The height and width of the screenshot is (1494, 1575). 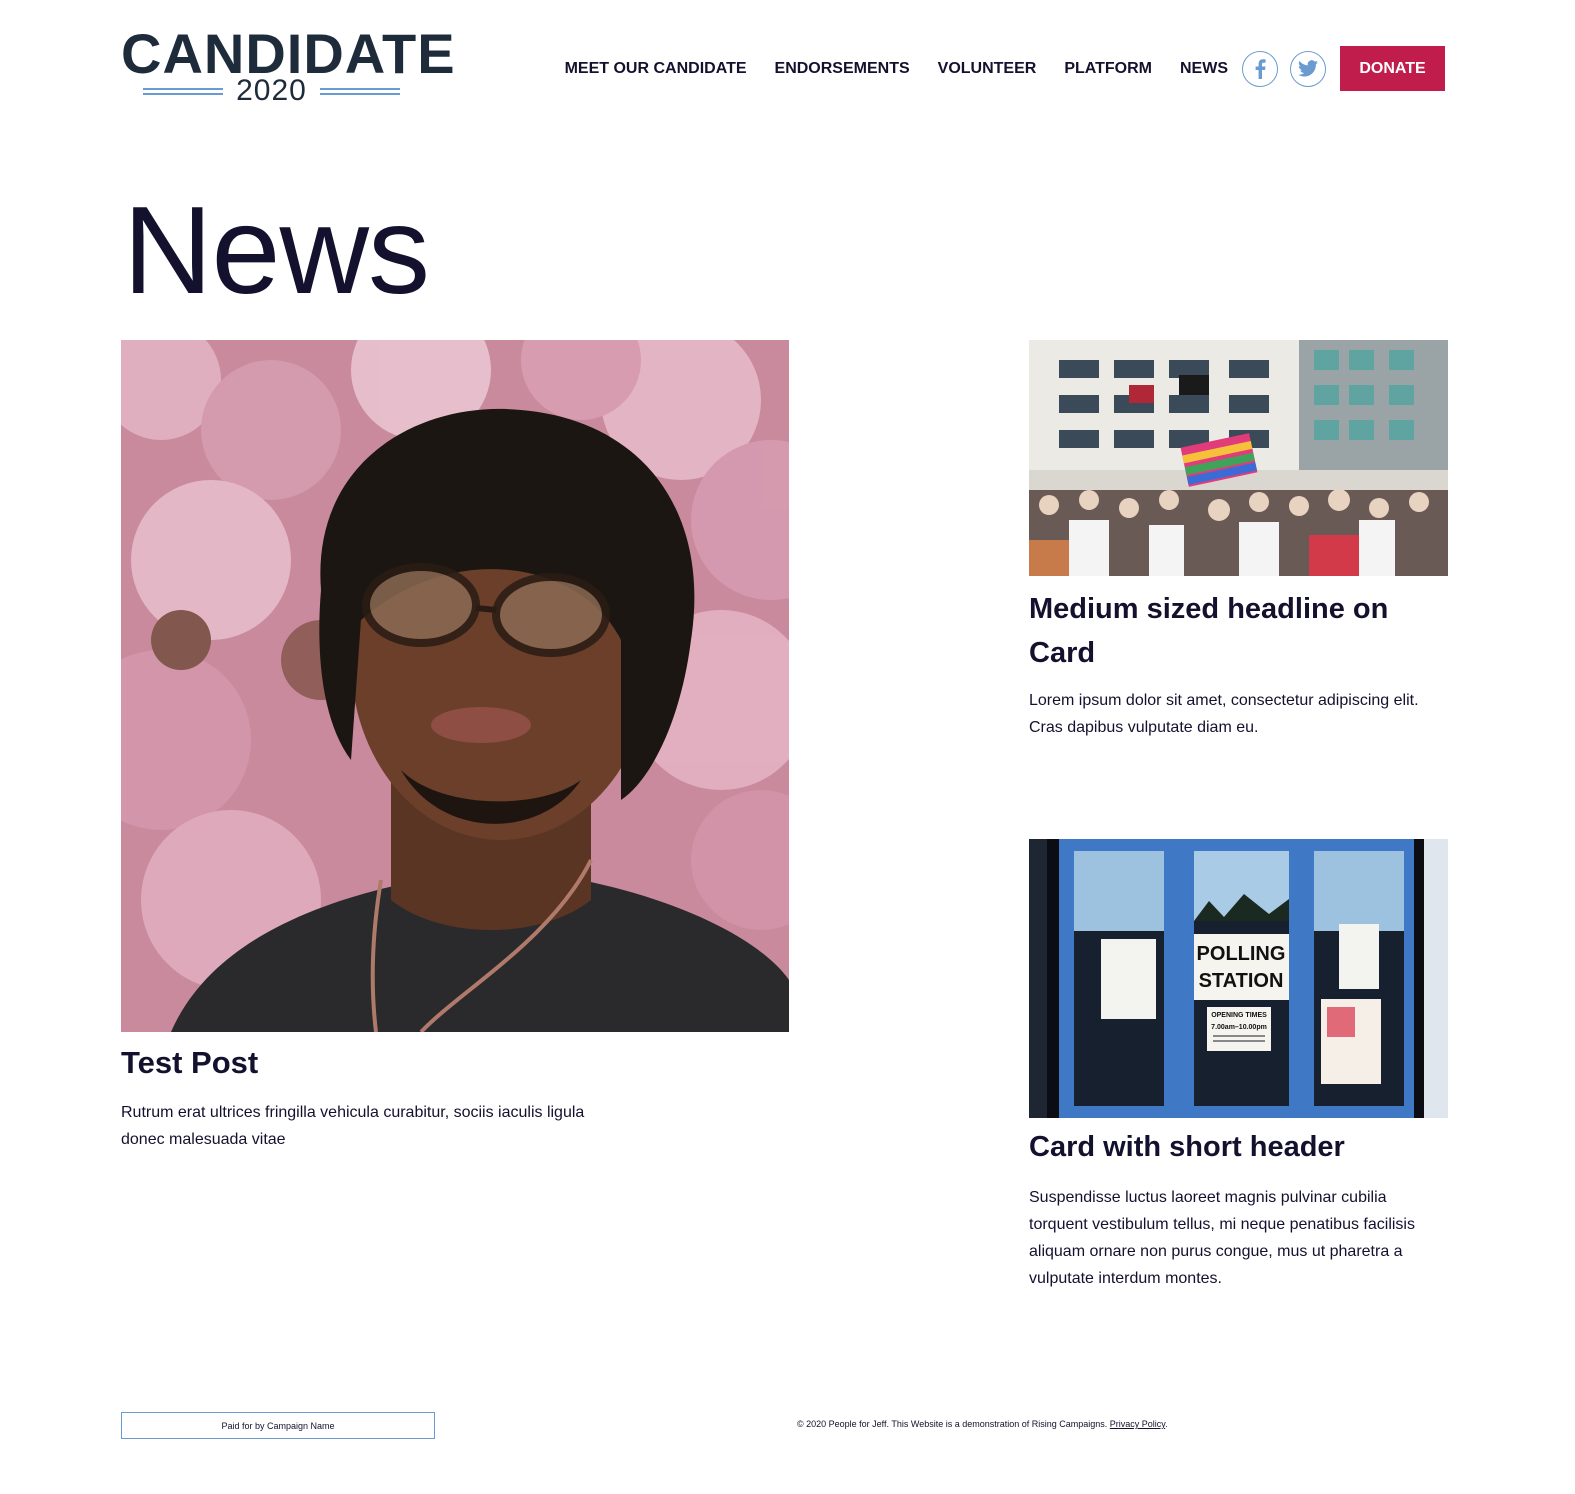 I want to click on twitter-button, so click(x=1308, y=68).